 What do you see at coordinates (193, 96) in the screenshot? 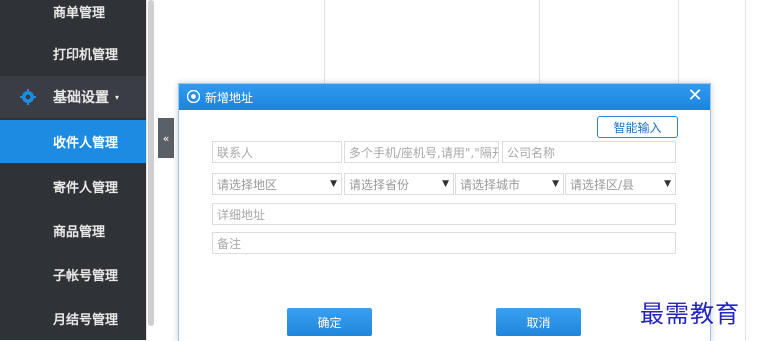
I see `dialog-app-icon` at bounding box center [193, 96].